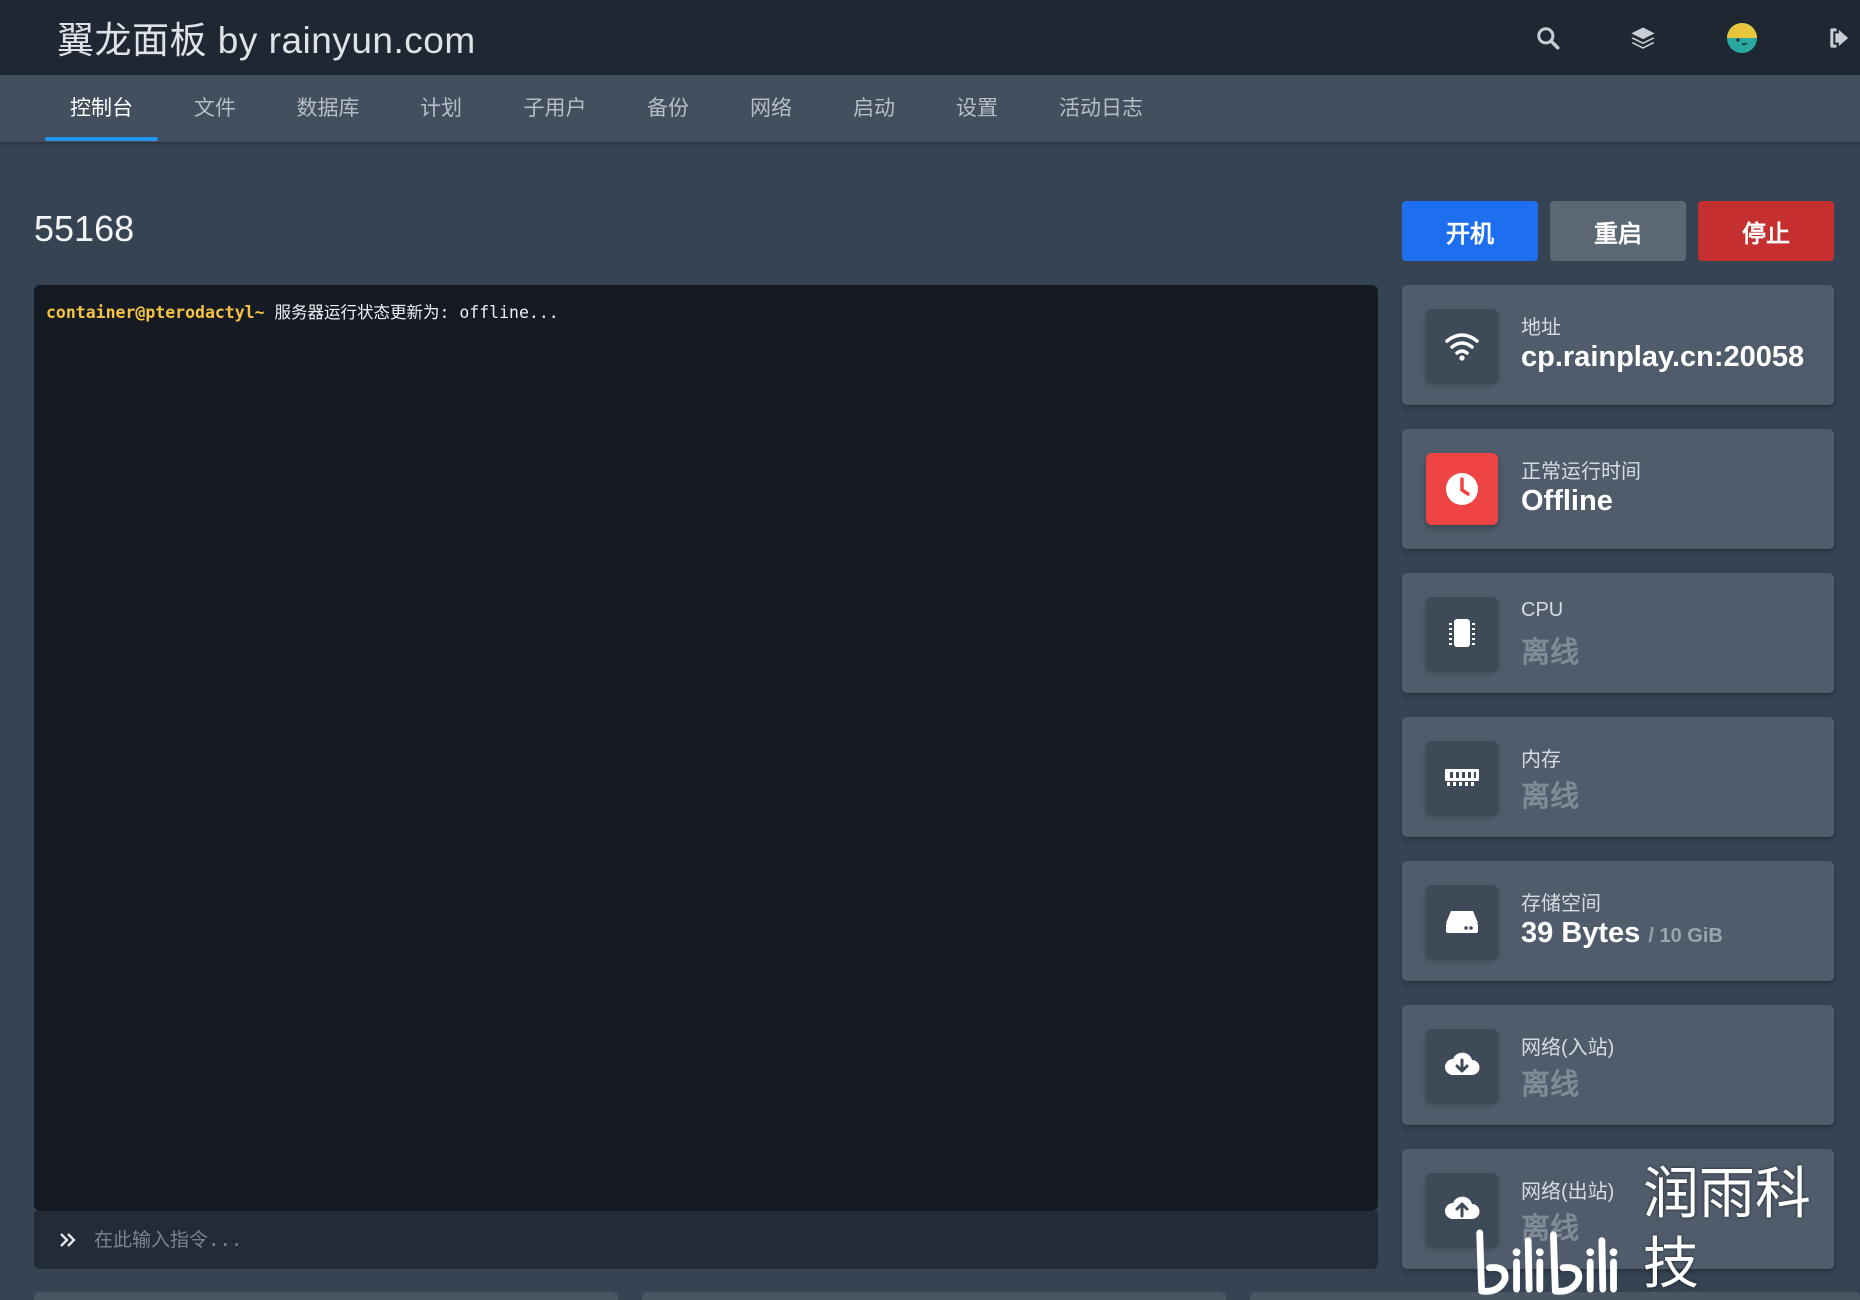 Image resolution: width=1860 pixels, height=1300 pixels. I want to click on stat-card-disk: 存储空间 39 Bytes / 10 GiB, so click(1618, 921).